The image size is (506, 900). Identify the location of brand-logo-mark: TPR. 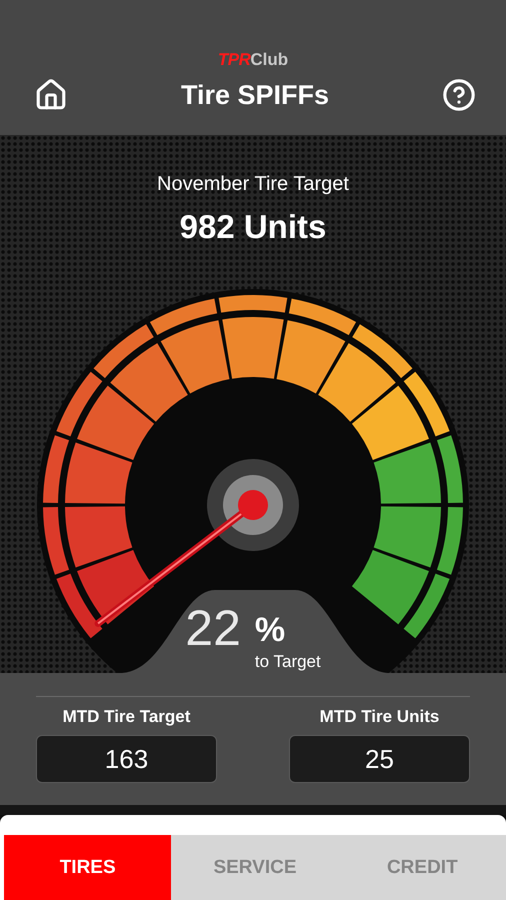
(234, 60).